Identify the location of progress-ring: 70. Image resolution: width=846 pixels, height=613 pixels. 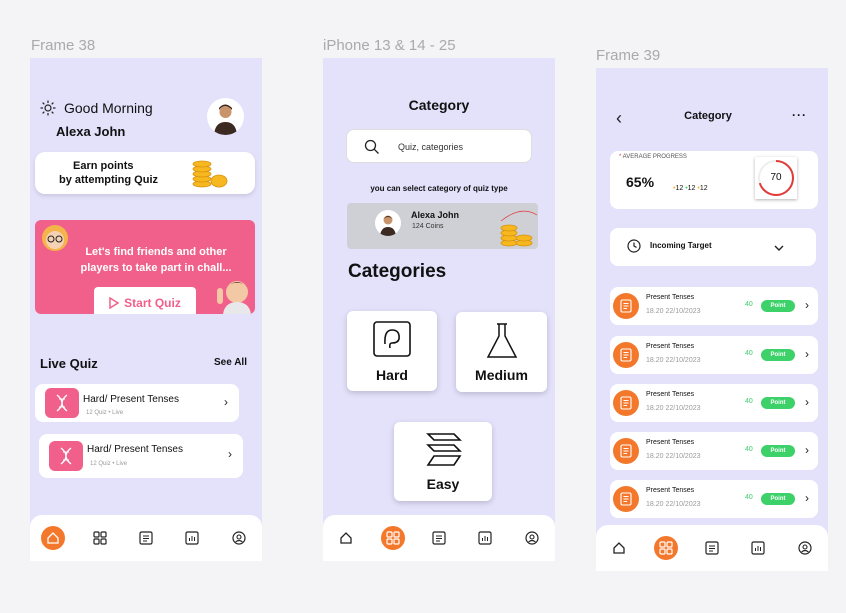
(776, 178).